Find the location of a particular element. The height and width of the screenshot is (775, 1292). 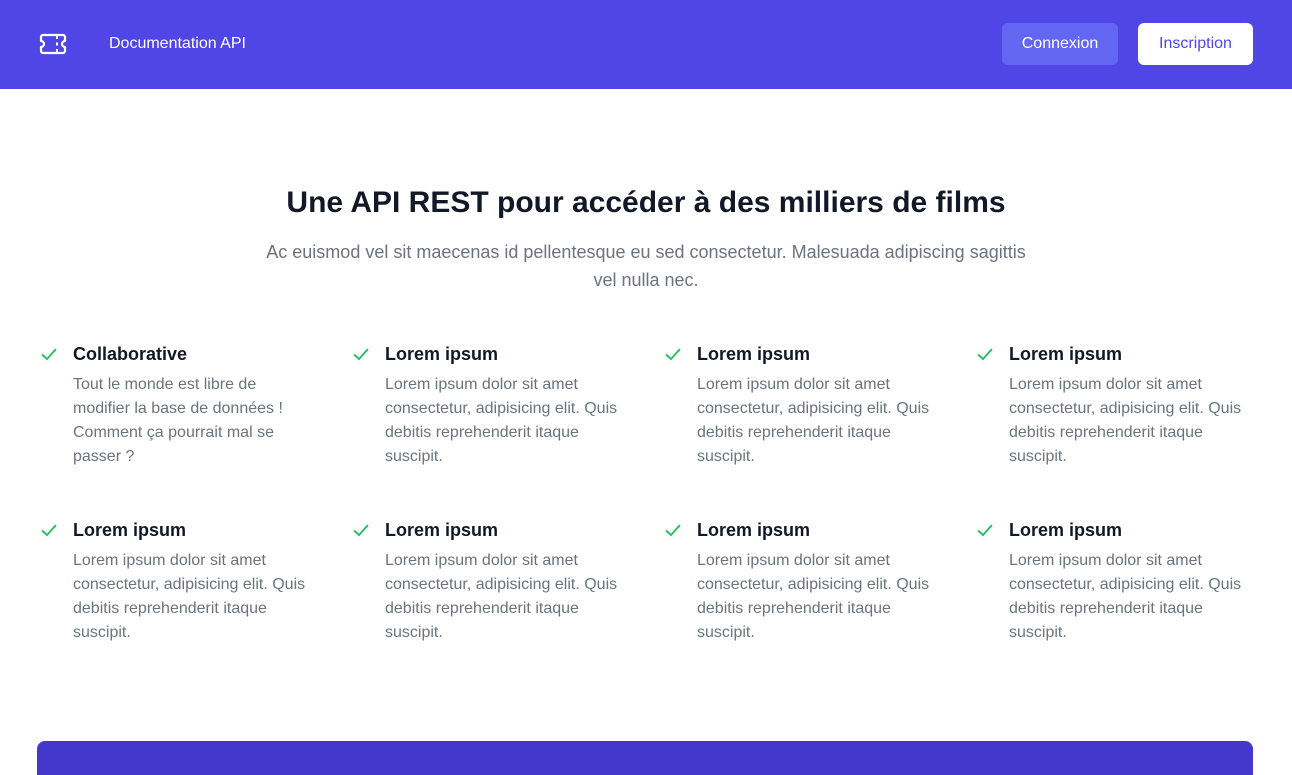

feature-title: Collaborative is located at coordinates (130, 354).